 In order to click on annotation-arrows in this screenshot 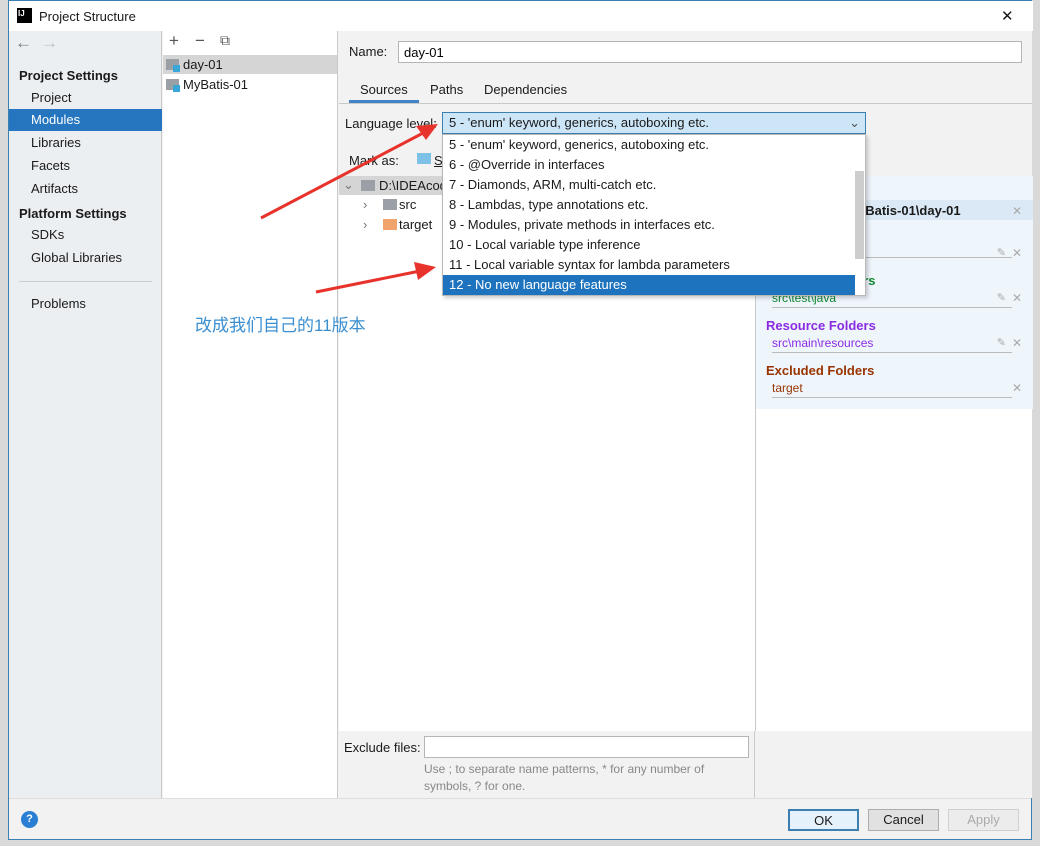, I will do `click(349, 209)`.